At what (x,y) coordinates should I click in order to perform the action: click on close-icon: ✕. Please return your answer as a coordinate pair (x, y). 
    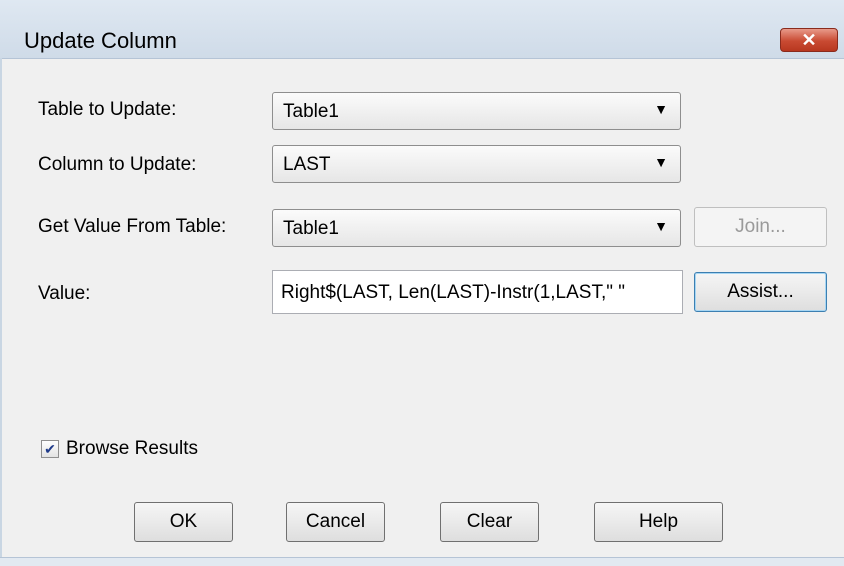
    Looking at the image, I should click on (809, 39).